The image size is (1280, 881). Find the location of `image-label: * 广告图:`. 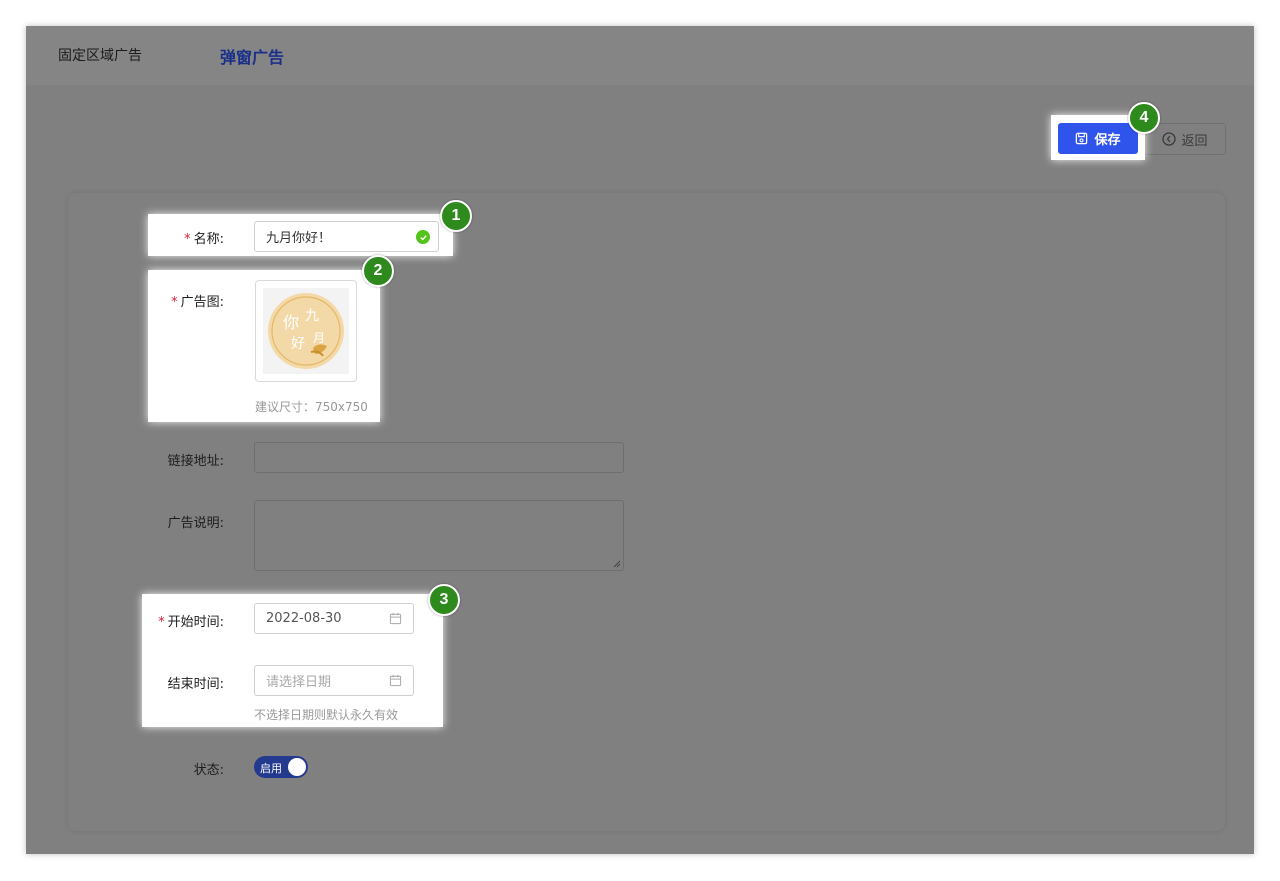

image-label: * 广告图: is located at coordinates (197, 302).